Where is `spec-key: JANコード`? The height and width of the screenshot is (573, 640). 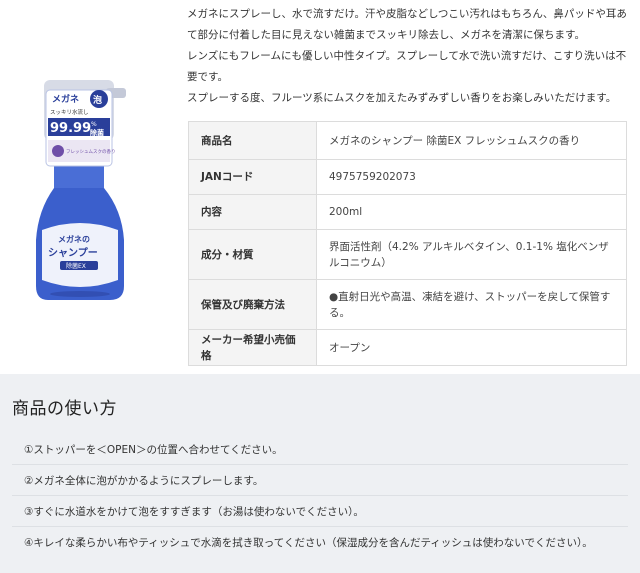 spec-key: JANコード is located at coordinates (252, 177).